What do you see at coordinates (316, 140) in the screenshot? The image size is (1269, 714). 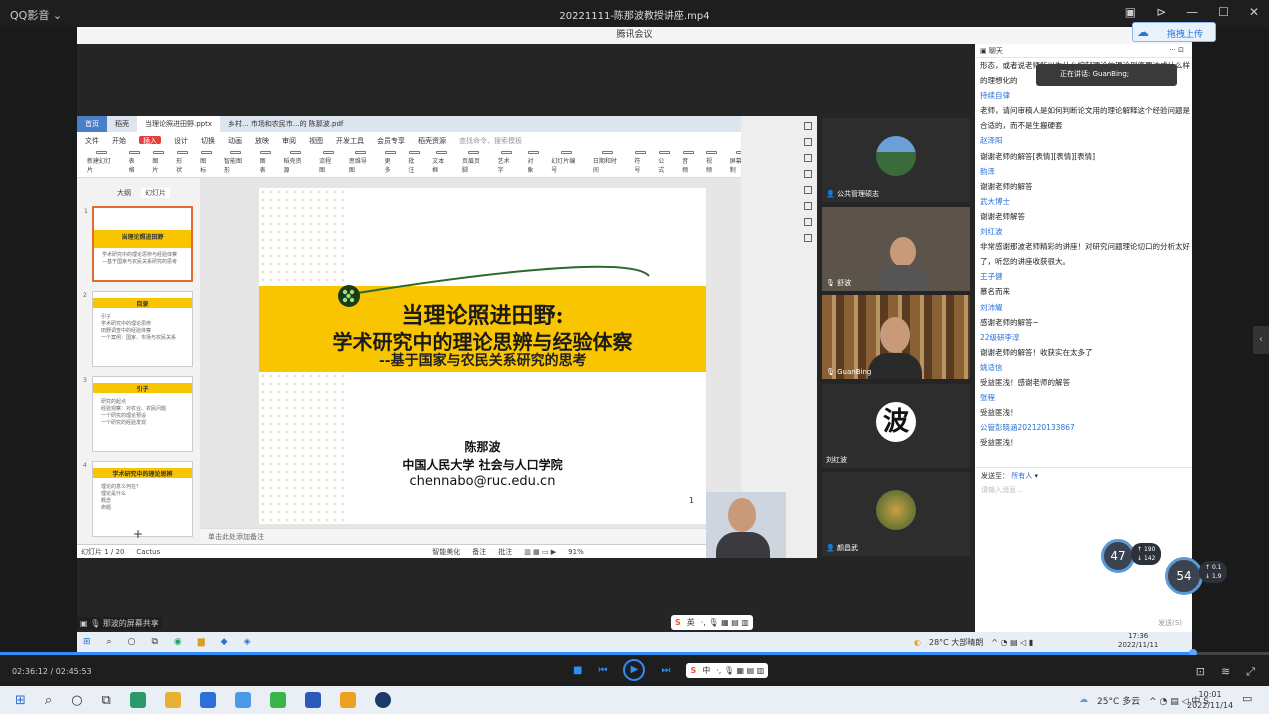 I see `menu-view: 视图` at bounding box center [316, 140].